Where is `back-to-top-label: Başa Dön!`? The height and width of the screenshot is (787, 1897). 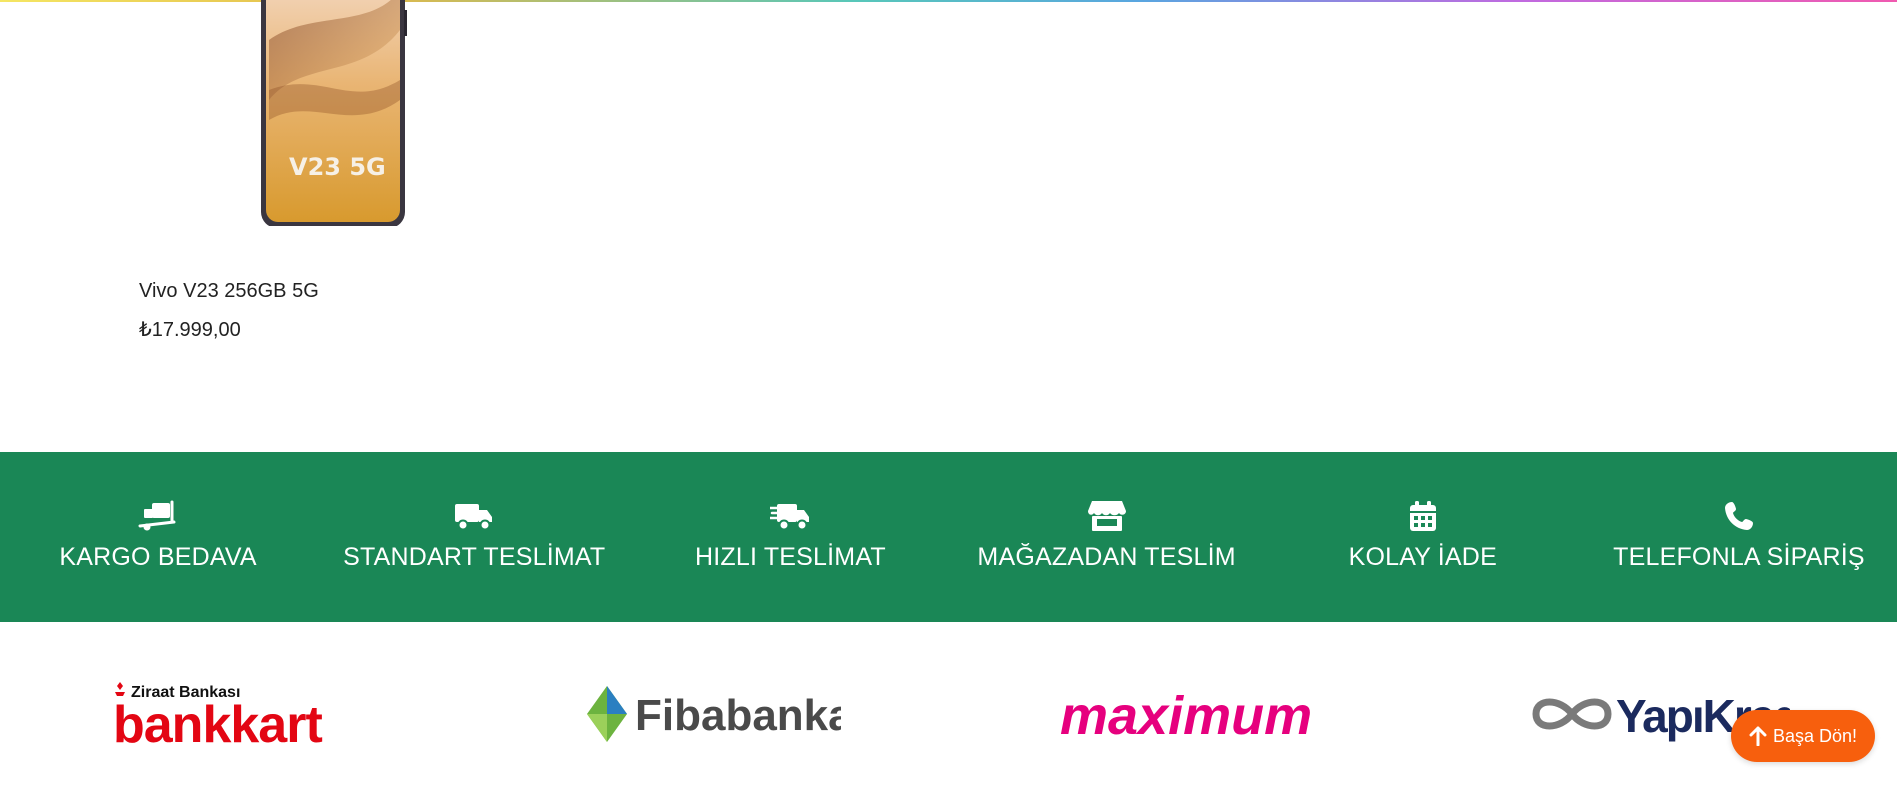 back-to-top-label: Başa Dön! is located at coordinates (1815, 735).